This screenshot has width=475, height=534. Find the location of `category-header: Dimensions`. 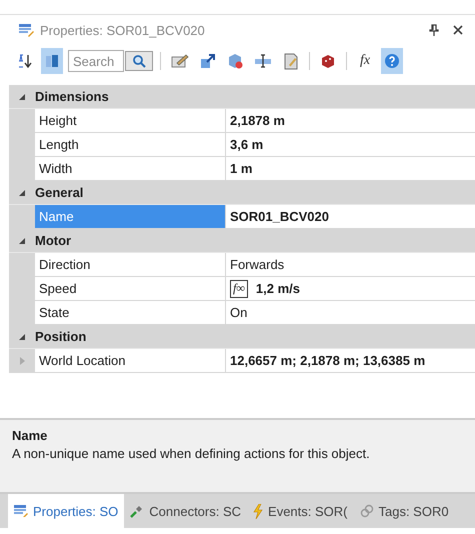

category-header: Dimensions is located at coordinates (242, 97).